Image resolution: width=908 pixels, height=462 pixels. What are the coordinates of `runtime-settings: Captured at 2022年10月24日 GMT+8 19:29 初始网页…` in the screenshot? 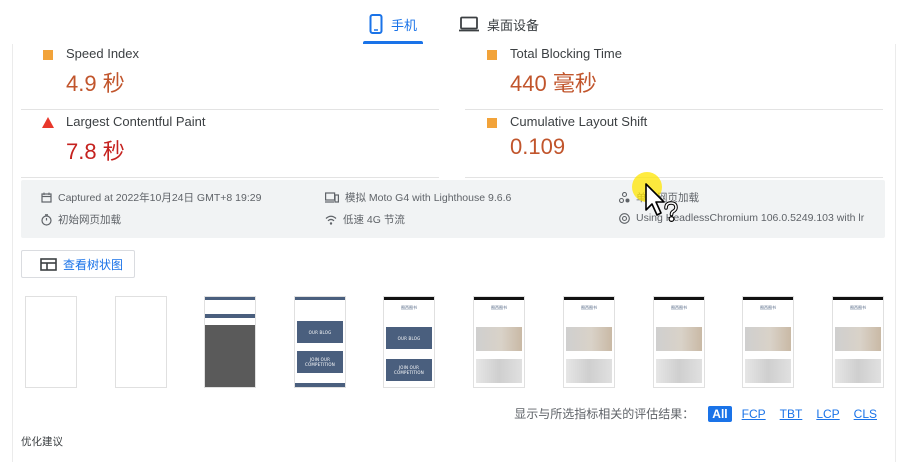 It's located at (453, 209).